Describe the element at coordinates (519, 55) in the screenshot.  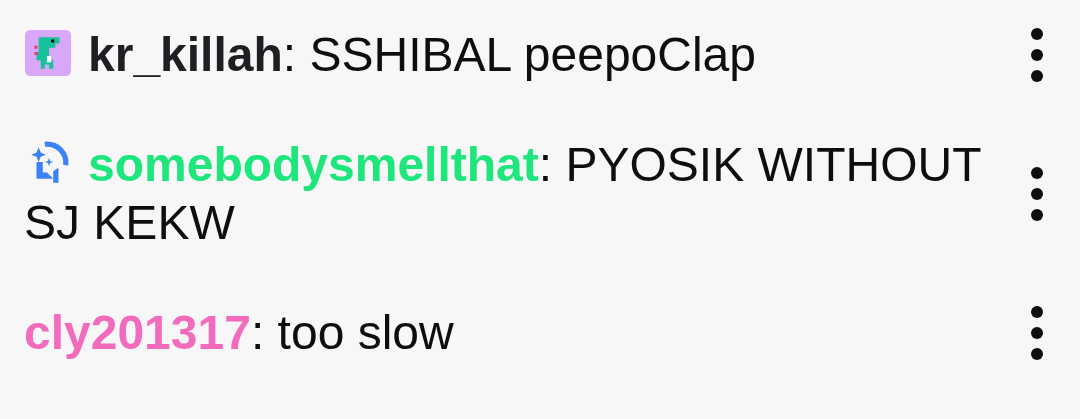
I see `chat-message: kr_killah: SSHIBAL peepoClap` at that location.